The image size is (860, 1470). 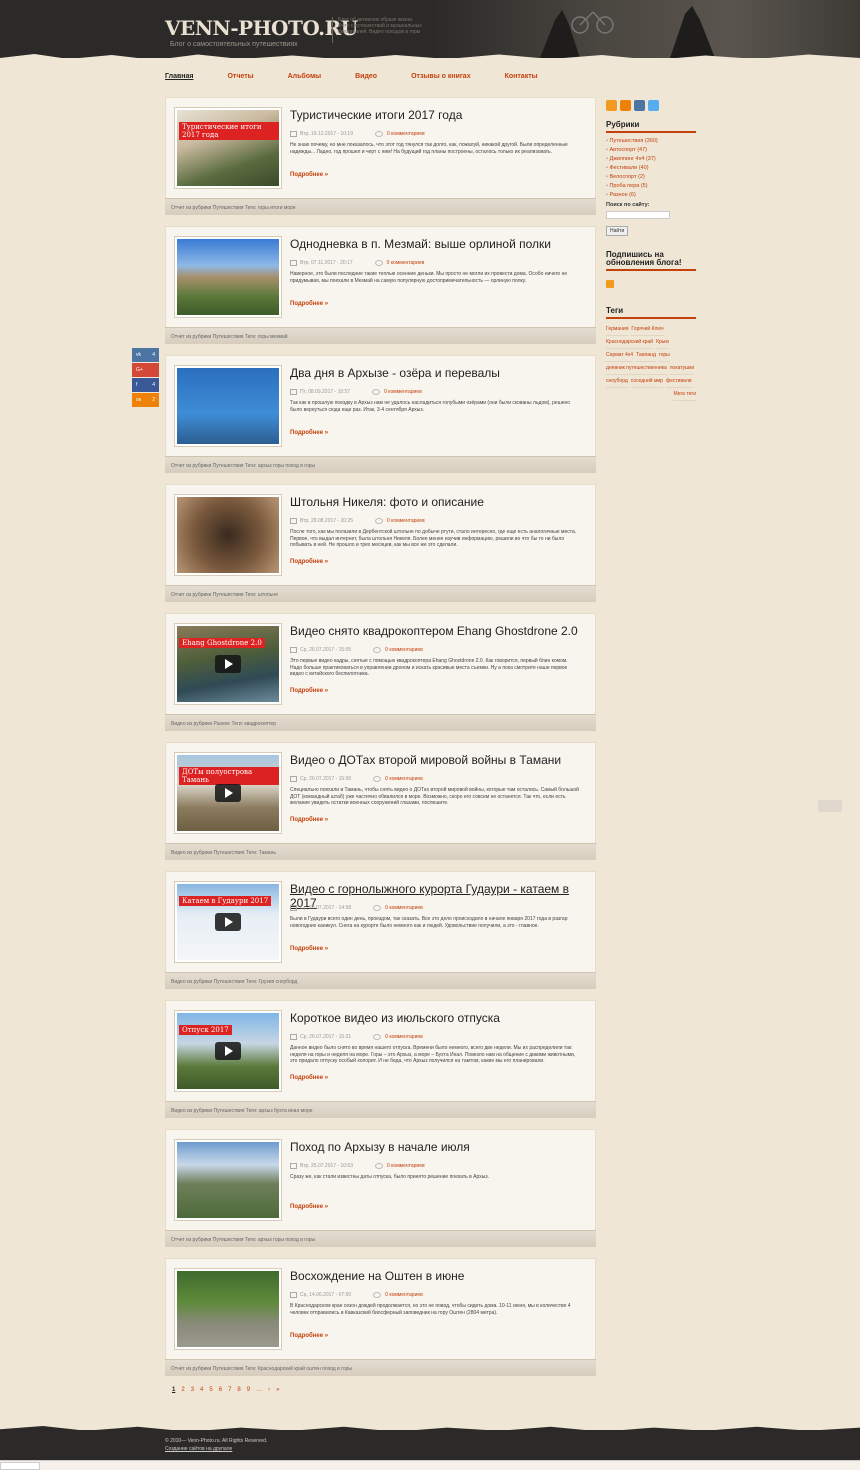 I want to click on footer-link: Создание сайтов на друпале, so click(x=198, y=1449).